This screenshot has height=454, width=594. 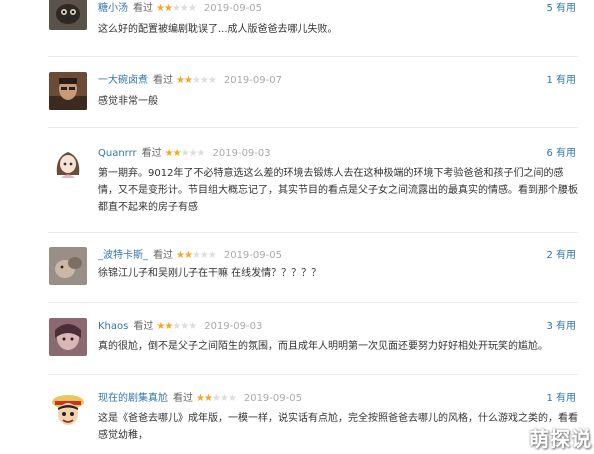 What do you see at coordinates (128, 101) in the screenshot?
I see `review-text: 感觉非常一般` at bounding box center [128, 101].